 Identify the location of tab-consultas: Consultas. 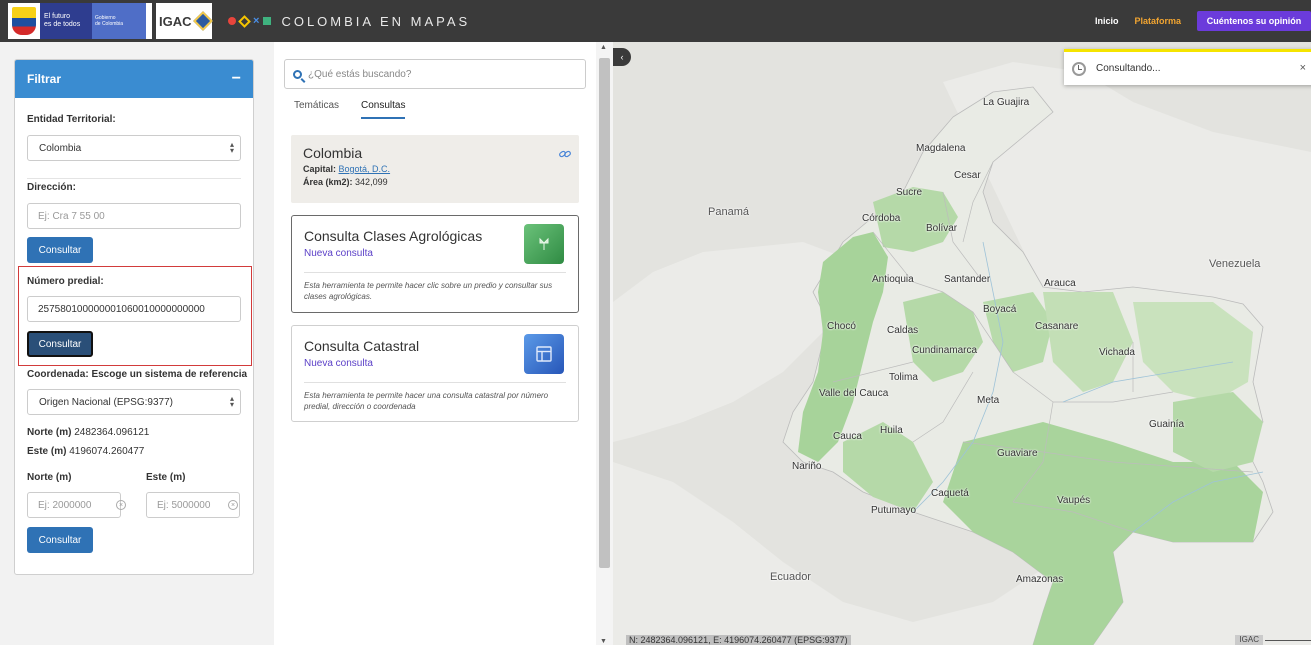
(383, 109).